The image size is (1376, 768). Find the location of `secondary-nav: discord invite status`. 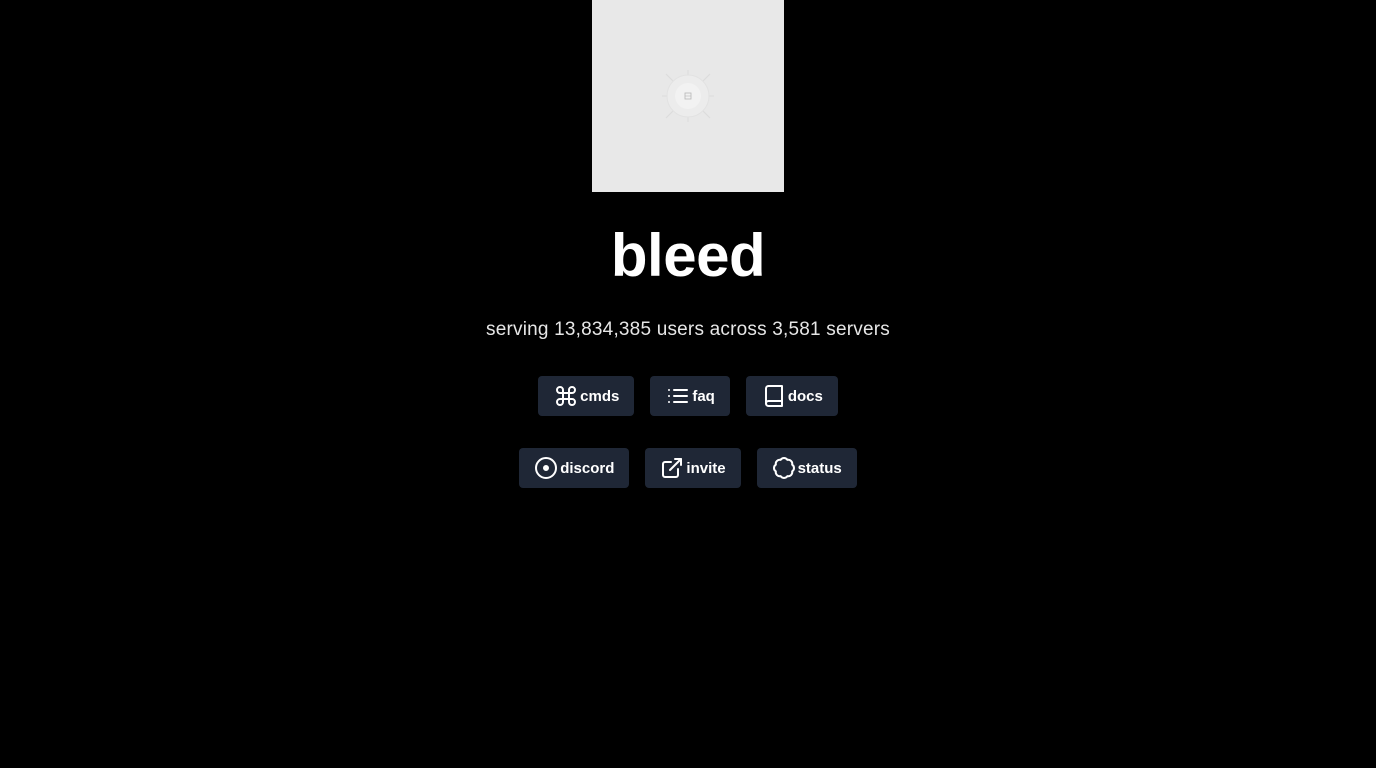

secondary-nav: discord invite status is located at coordinates (688, 468).